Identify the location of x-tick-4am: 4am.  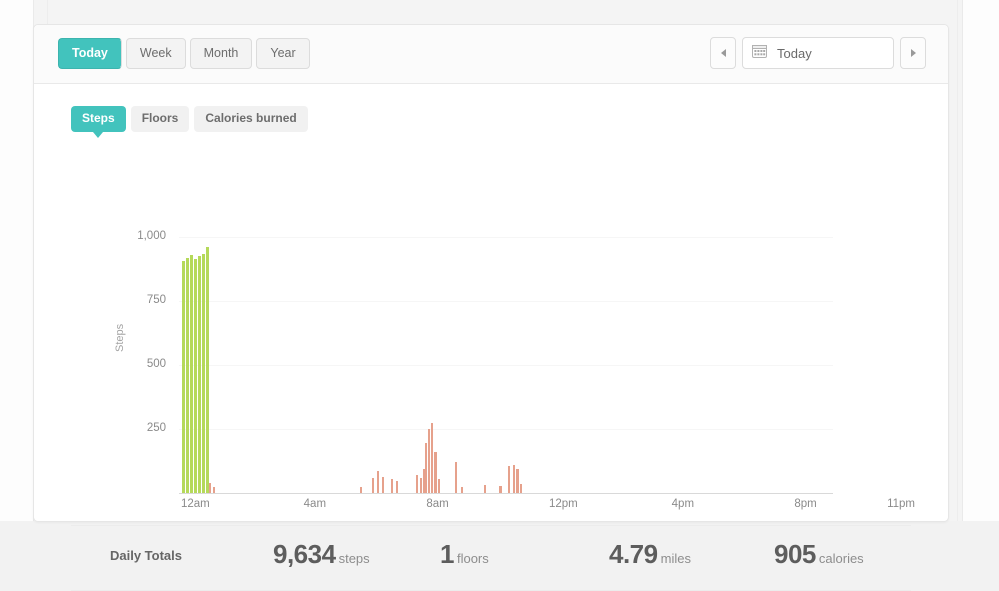
(315, 504).